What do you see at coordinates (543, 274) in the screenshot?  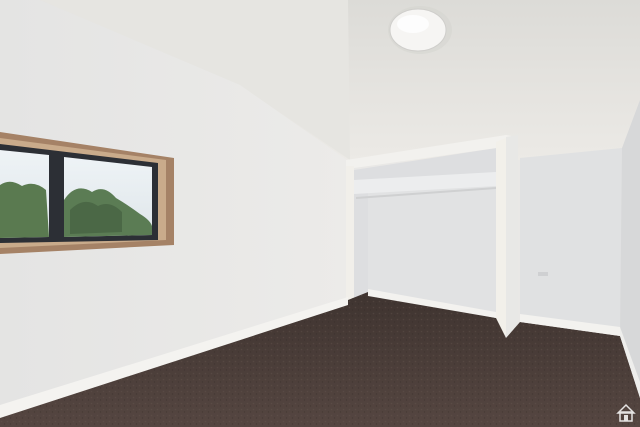 I see `wall-outlet` at bounding box center [543, 274].